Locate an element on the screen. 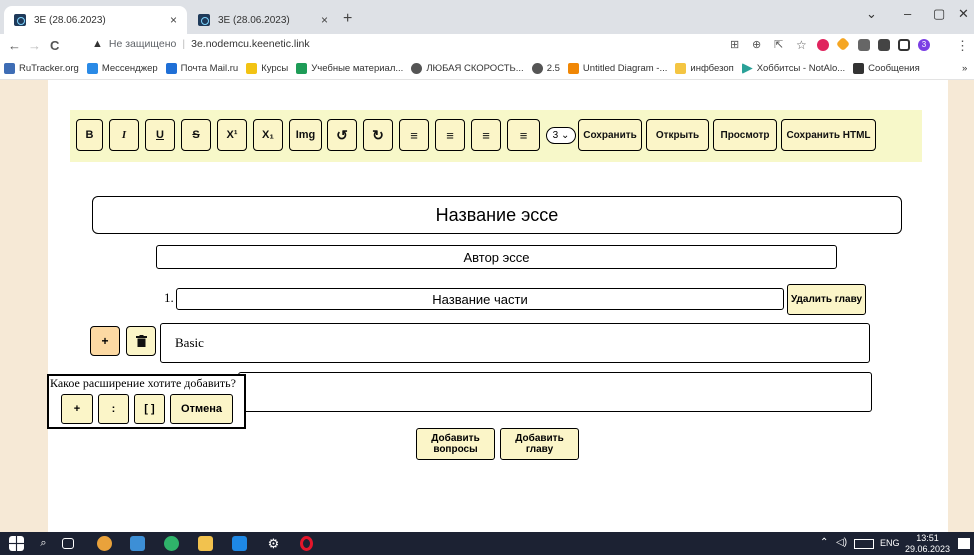 This screenshot has height=555, width=974. reload-button: C is located at coordinates (54, 45).